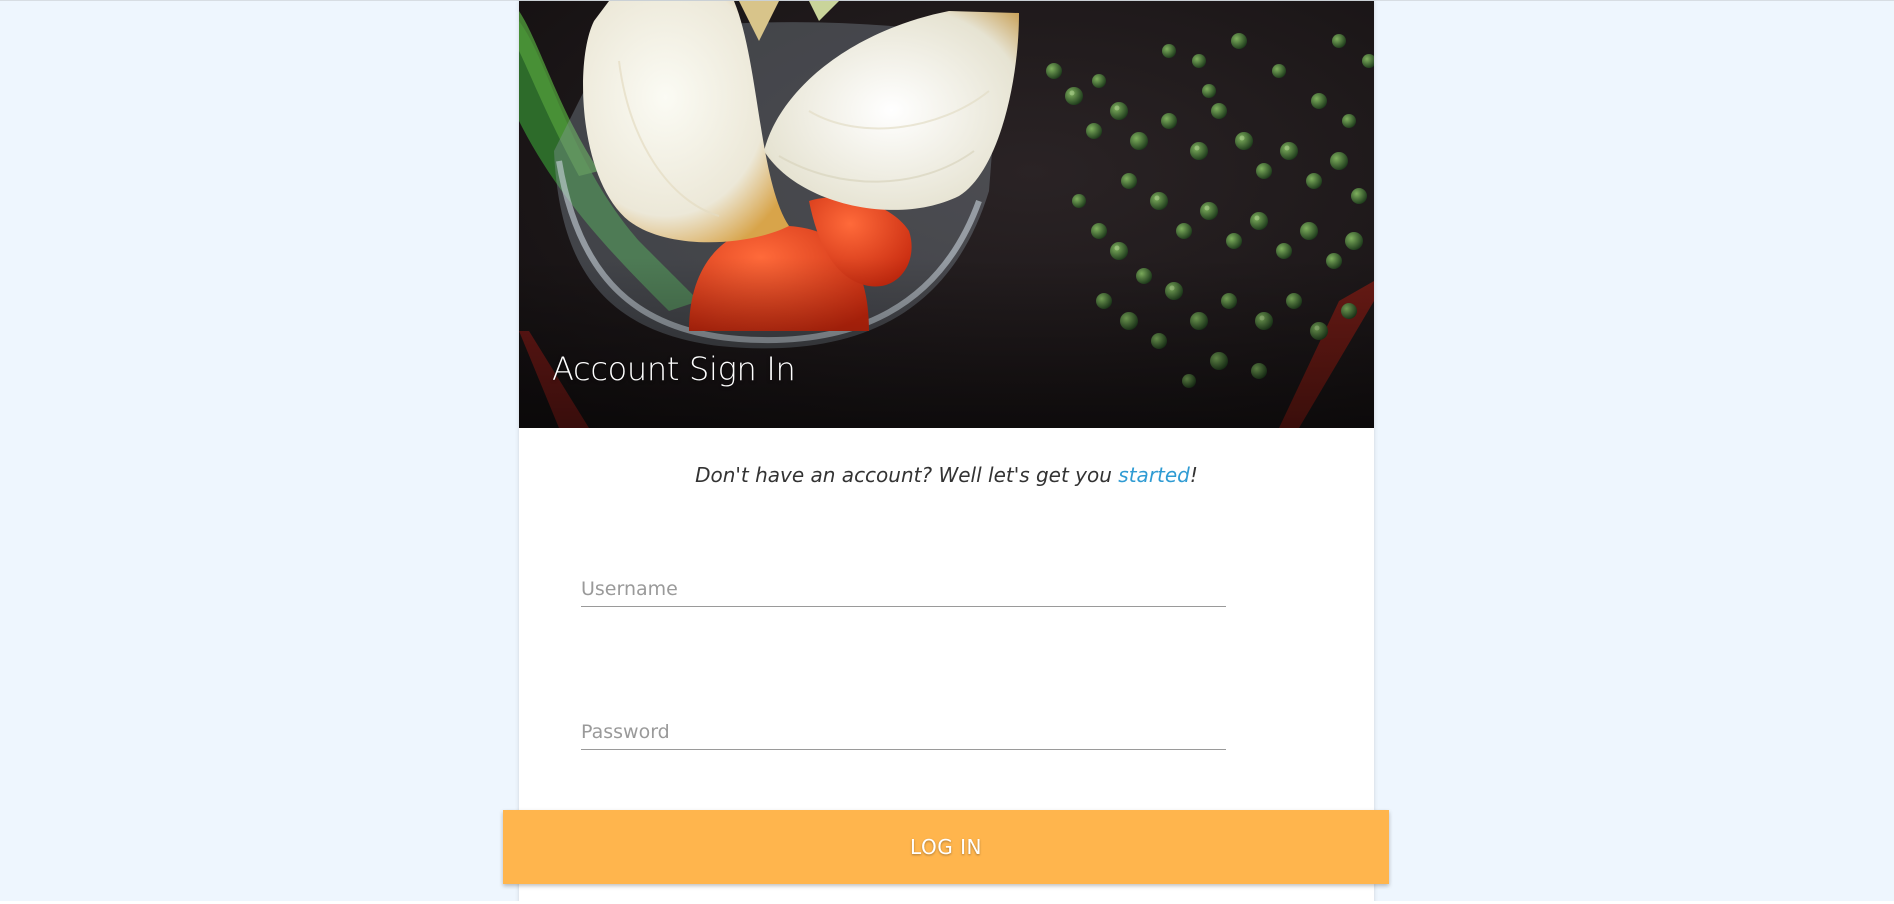 The width and height of the screenshot is (1894, 904). What do you see at coordinates (674, 369) in the screenshot?
I see `page-title: Account Sign In` at bounding box center [674, 369].